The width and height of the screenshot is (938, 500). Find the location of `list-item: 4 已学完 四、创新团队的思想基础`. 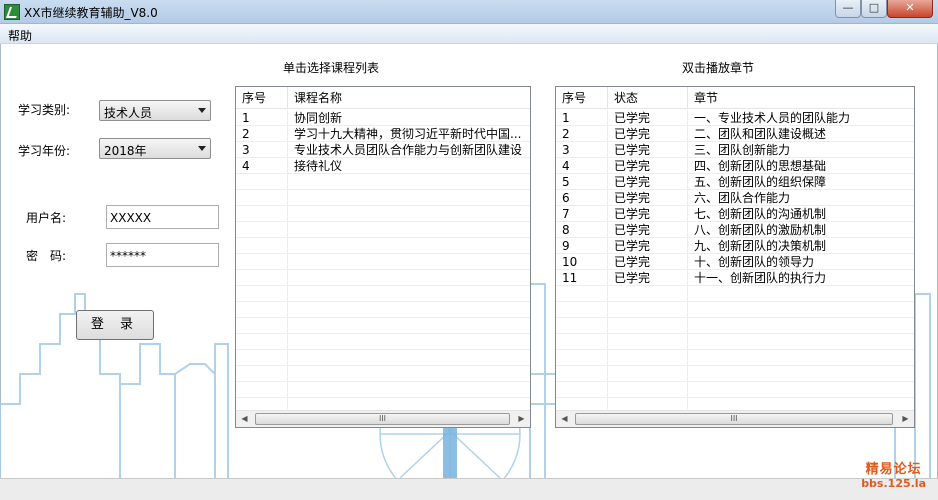

list-item: 4 已学完 四、创新团队的思想基础 is located at coordinates (735, 166).